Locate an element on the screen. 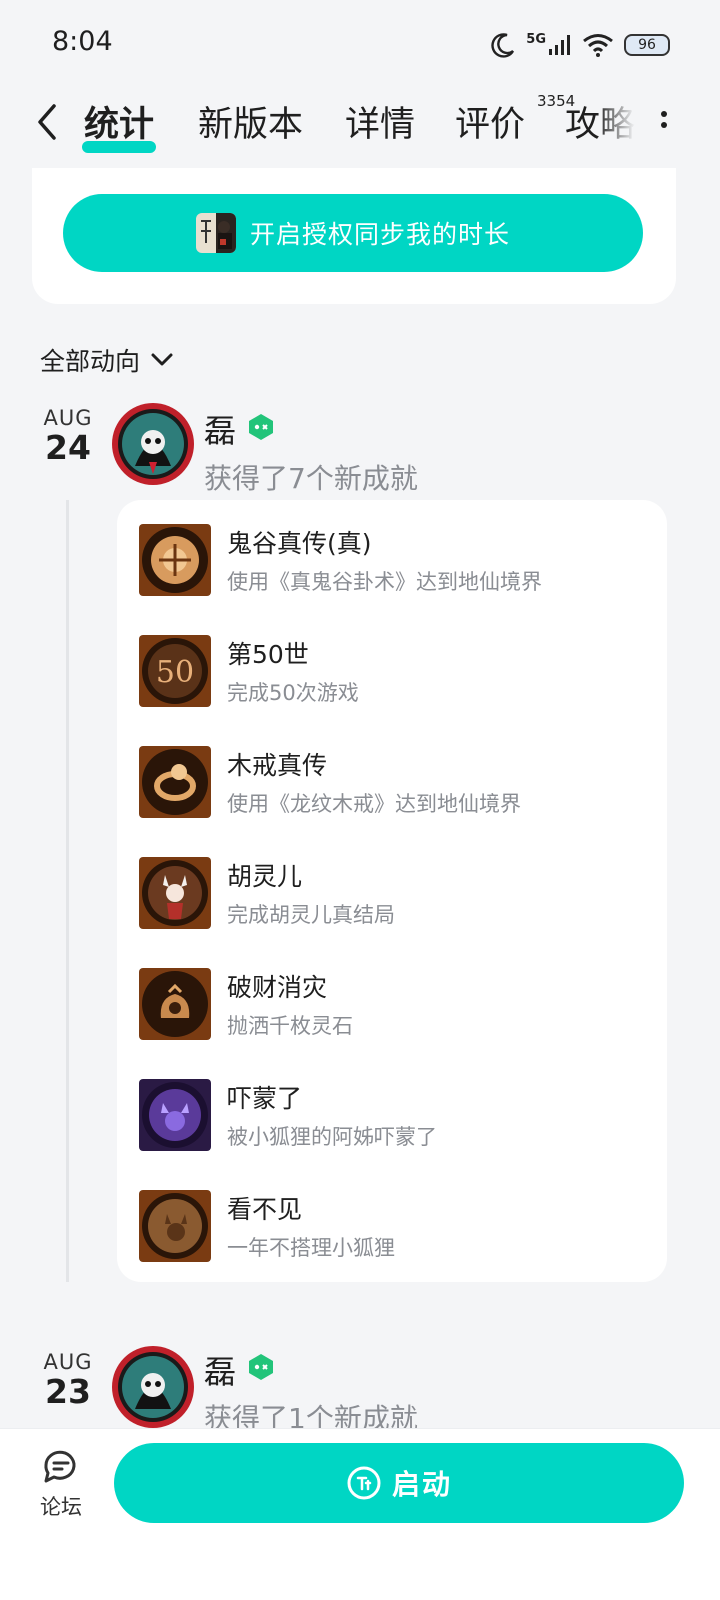  ring-emblem-icon is located at coordinates (175, 782).